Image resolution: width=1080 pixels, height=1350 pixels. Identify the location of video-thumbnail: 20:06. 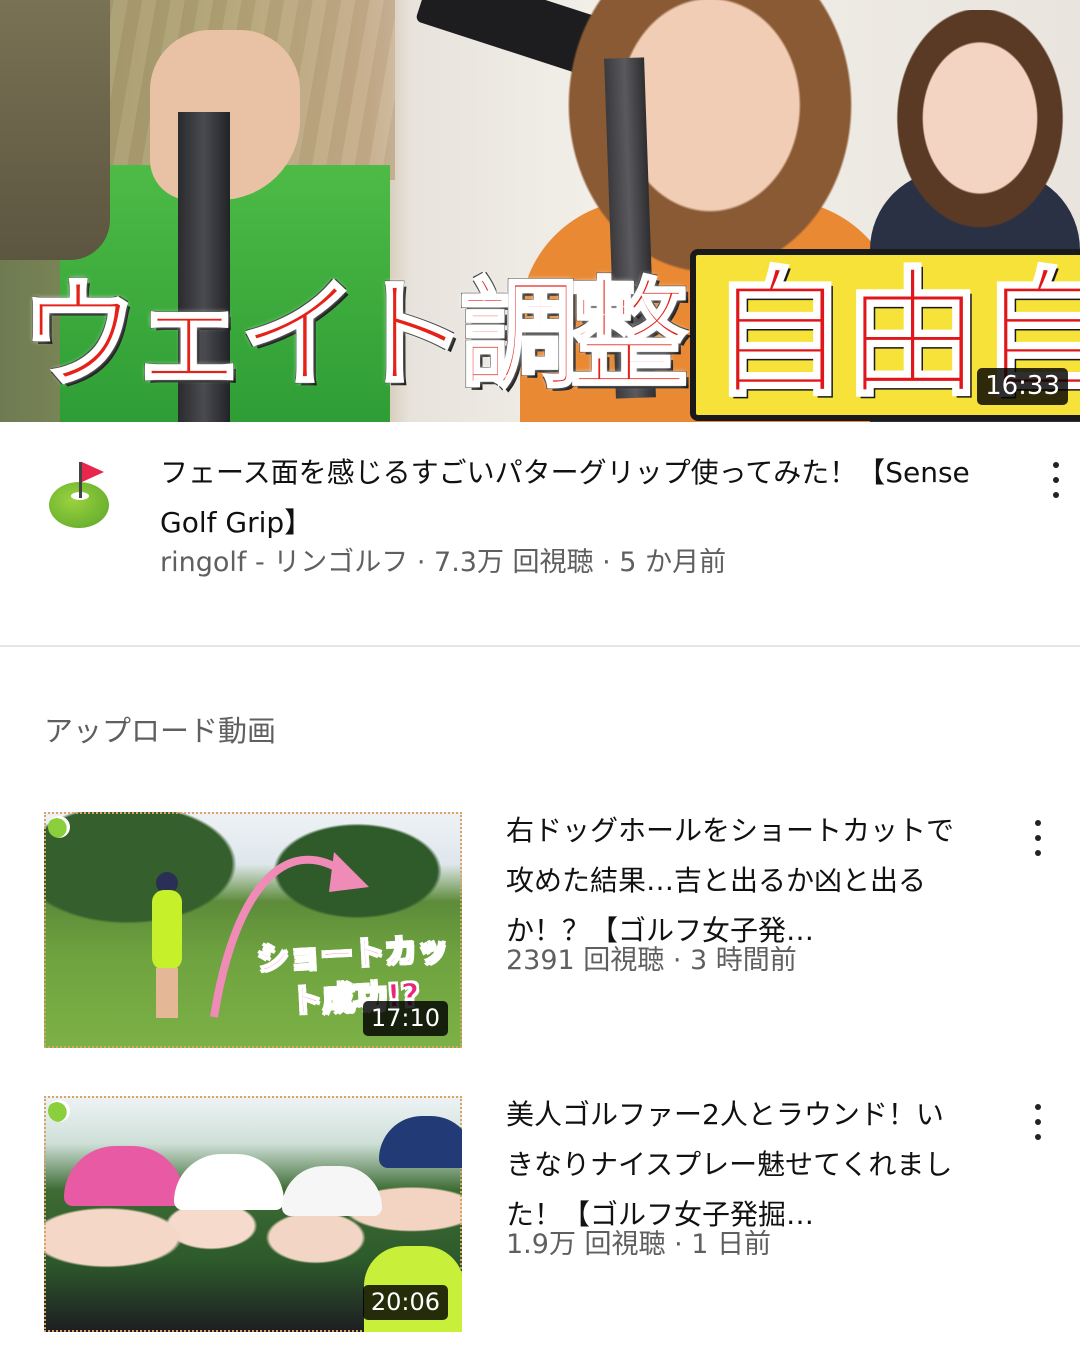
(253, 1214).